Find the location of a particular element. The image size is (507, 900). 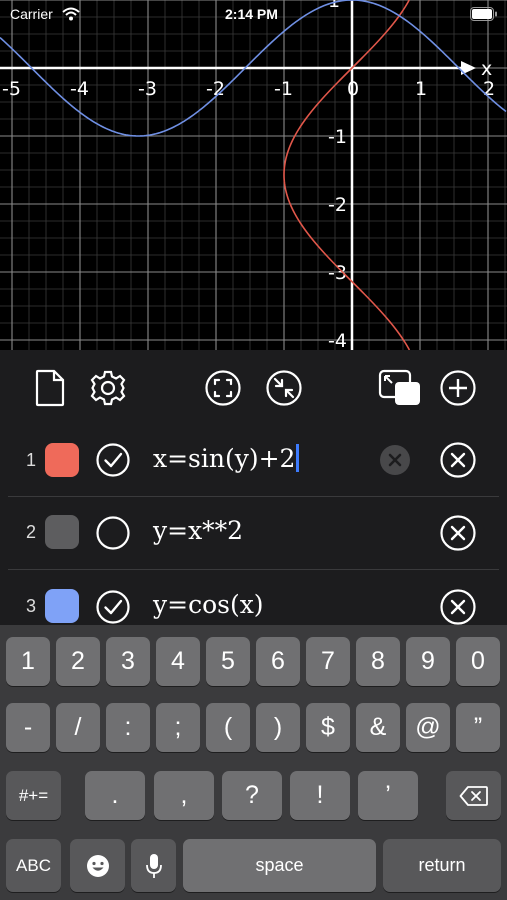

equation-row-1: 1 x=sin(y)+2 is located at coordinates (253, 460).